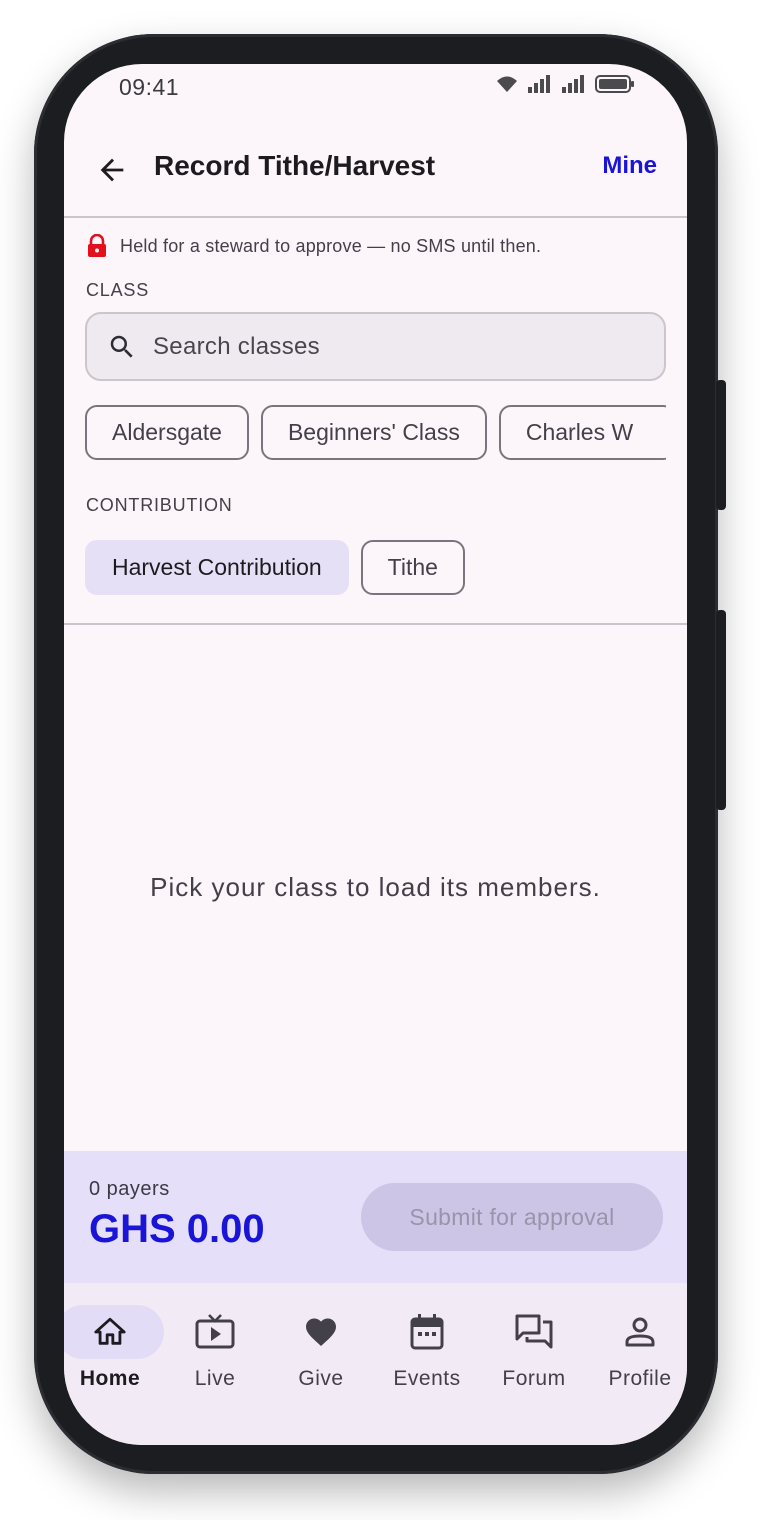 This screenshot has width=760, height=1520. What do you see at coordinates (427, 1332) in the screenshot?
I see `calendar-icon` at bounding box center [427, 1332].